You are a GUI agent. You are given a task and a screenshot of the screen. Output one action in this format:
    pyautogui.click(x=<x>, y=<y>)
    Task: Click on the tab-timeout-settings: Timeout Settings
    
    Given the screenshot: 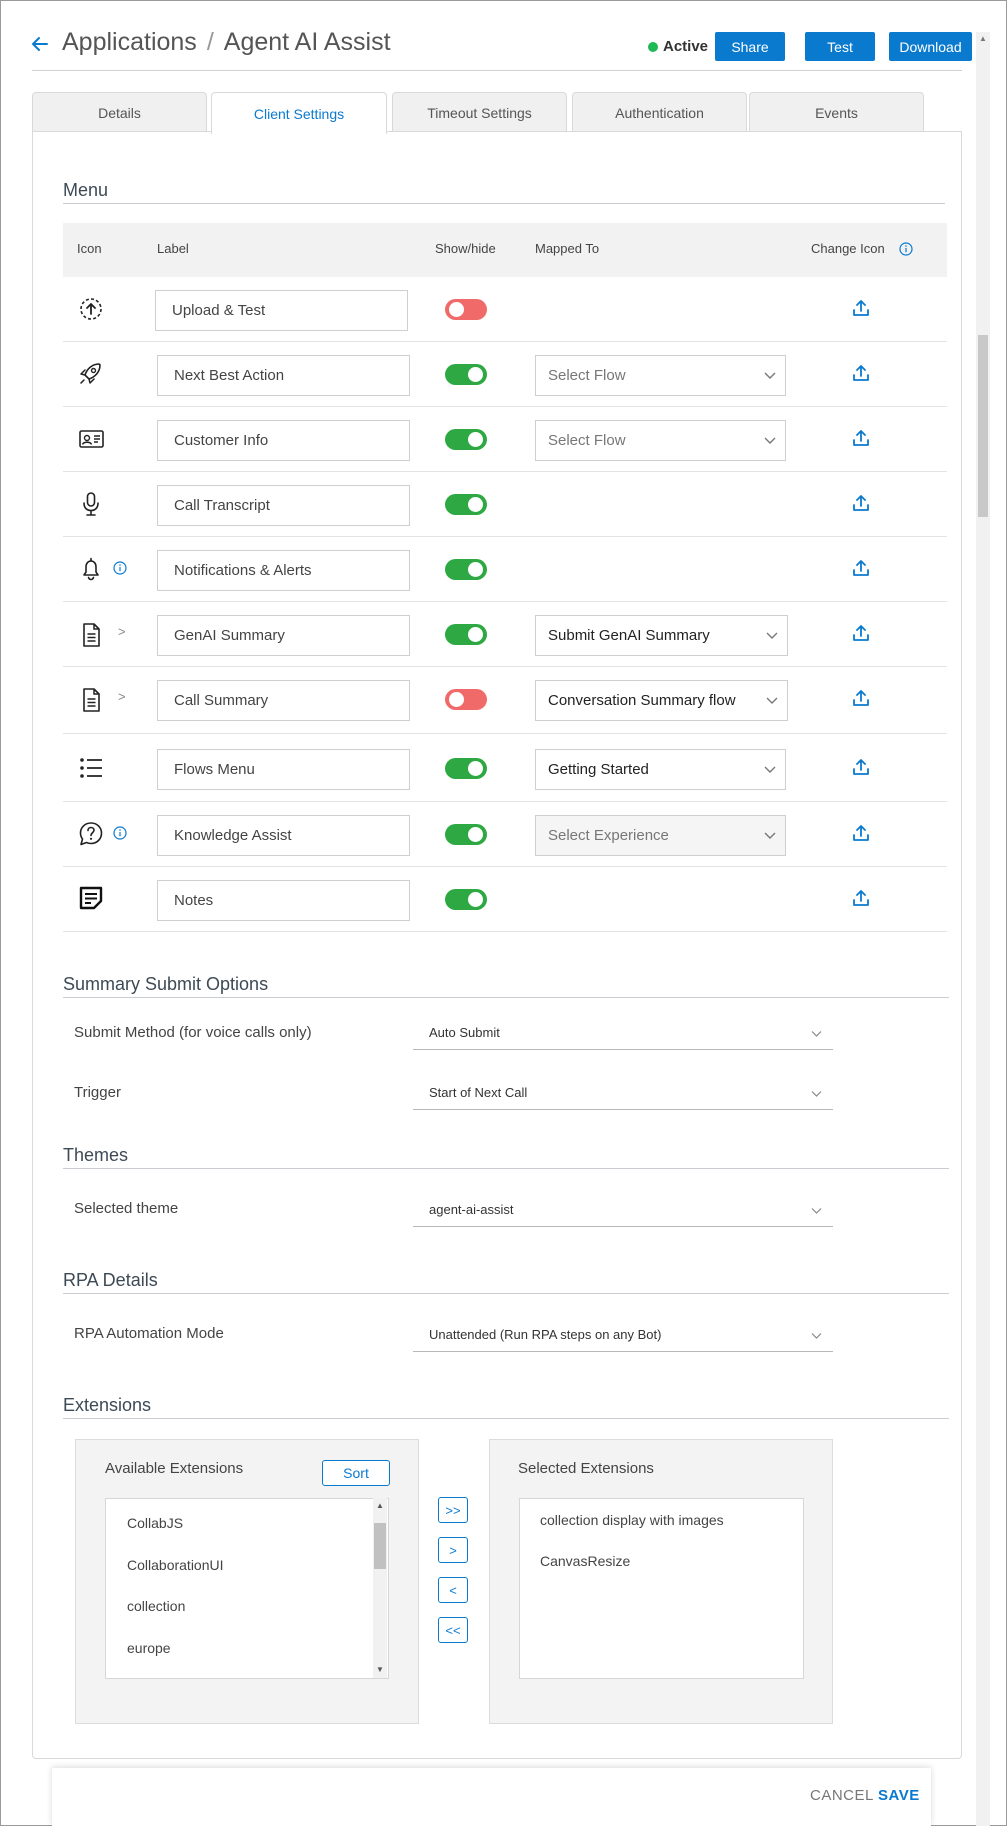 What is the action you would take?
    pyautogui.click(x=479, y=112)
    